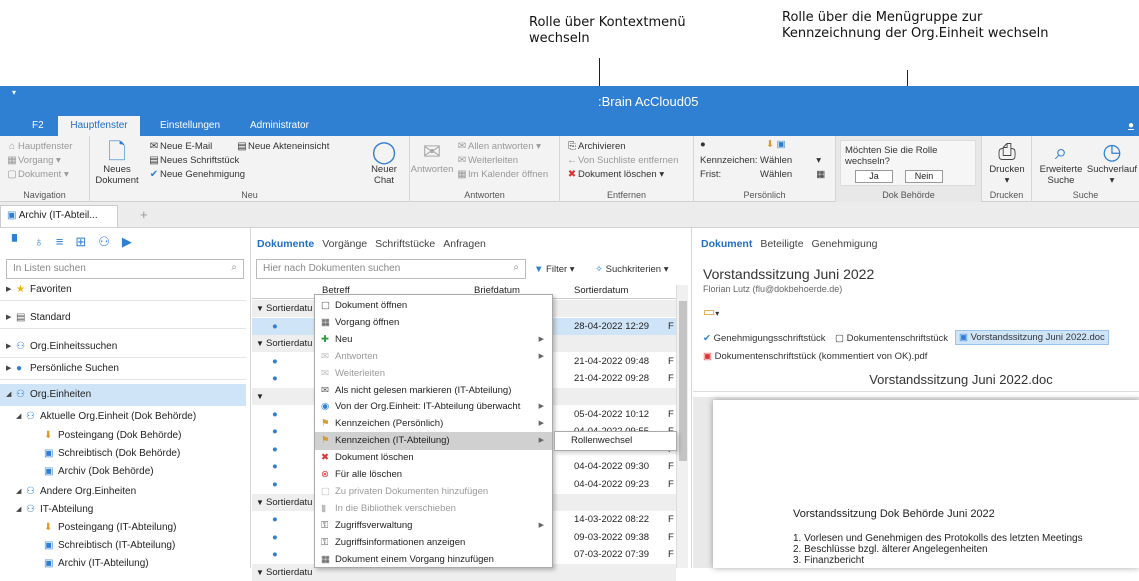 This screenshot has height=581, width=1139. What do you see at coordinates (282, 146) in the screenshot?
I see `new-file-inspection-button: ▤Neue Akteneinsicht` at bounding box center [282, 146].